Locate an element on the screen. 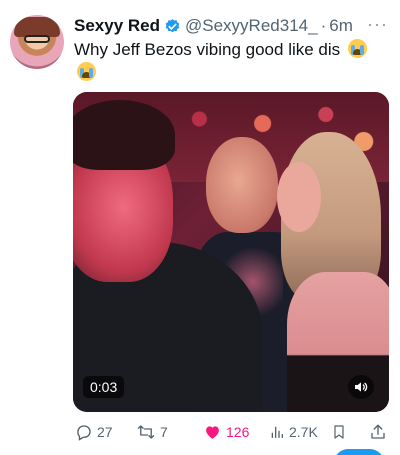  share-icon is located at coordinates (378, 431).